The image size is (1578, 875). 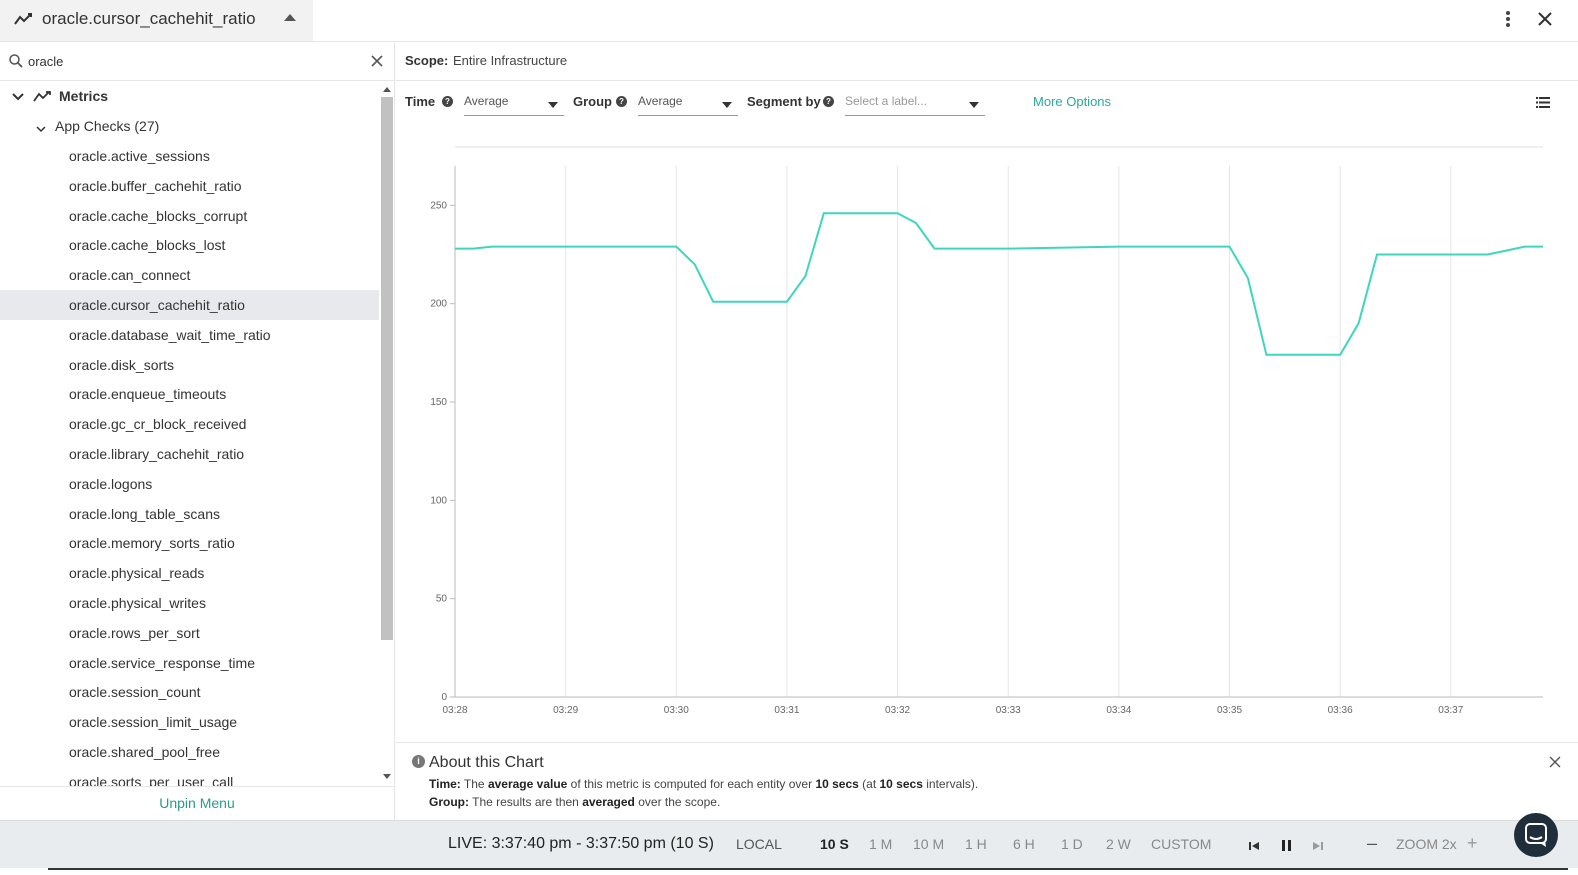 I want to click on more-options-link: More Options, so click(x=1072, y=101).